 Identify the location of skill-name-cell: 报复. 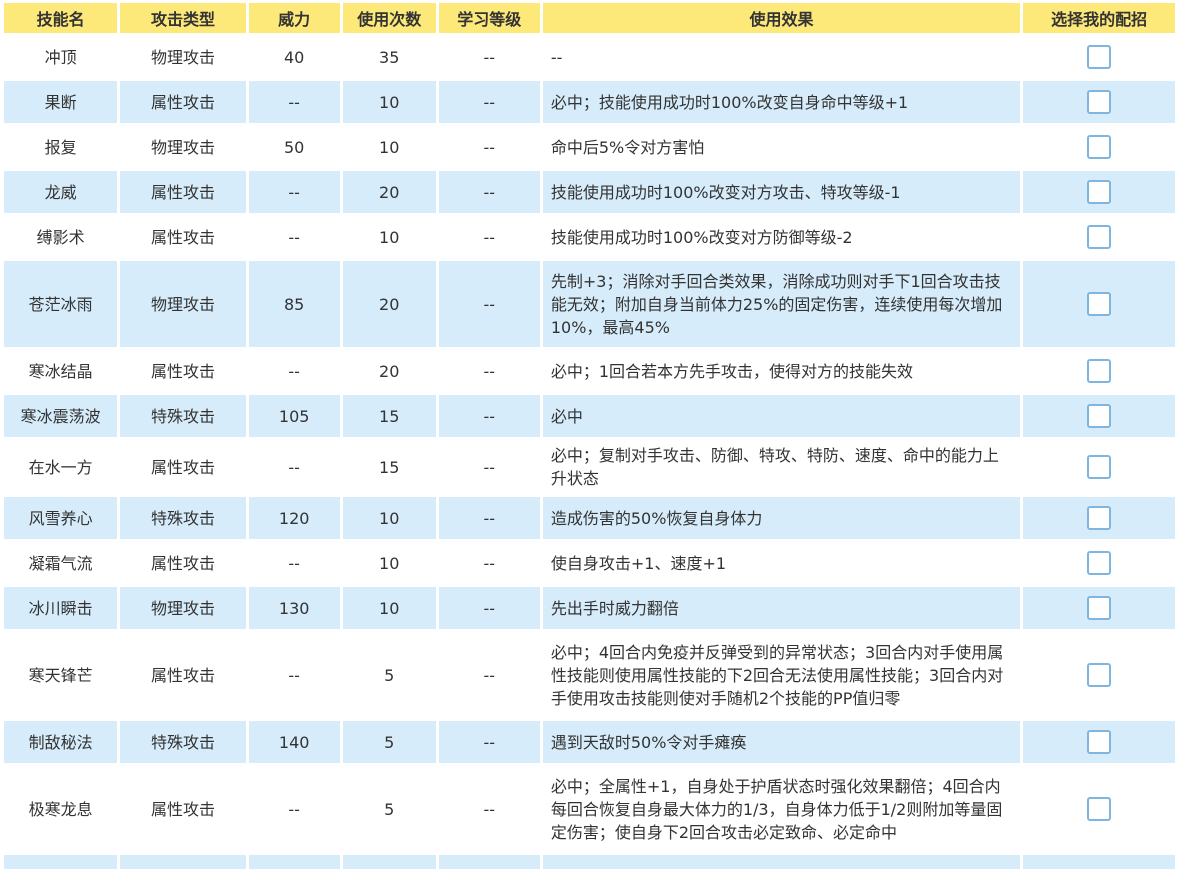
(61, 147).